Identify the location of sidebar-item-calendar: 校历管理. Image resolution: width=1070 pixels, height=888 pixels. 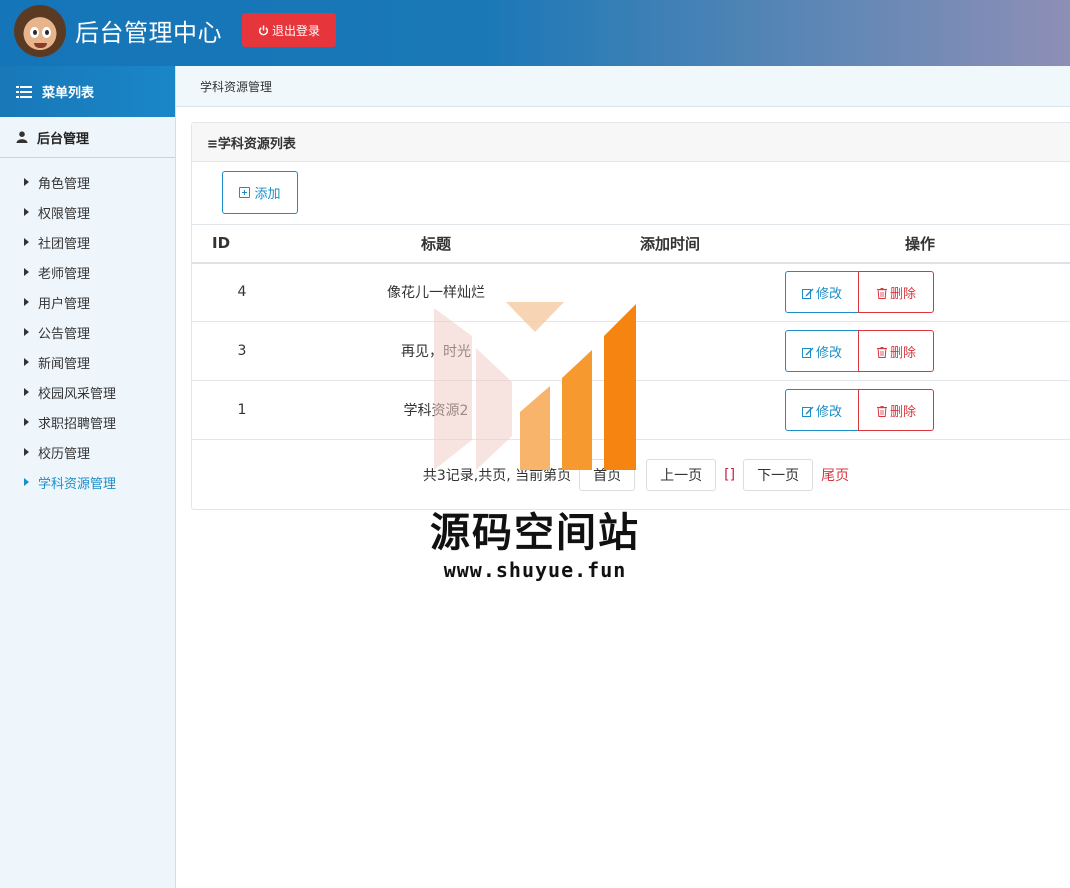
(87, 452).